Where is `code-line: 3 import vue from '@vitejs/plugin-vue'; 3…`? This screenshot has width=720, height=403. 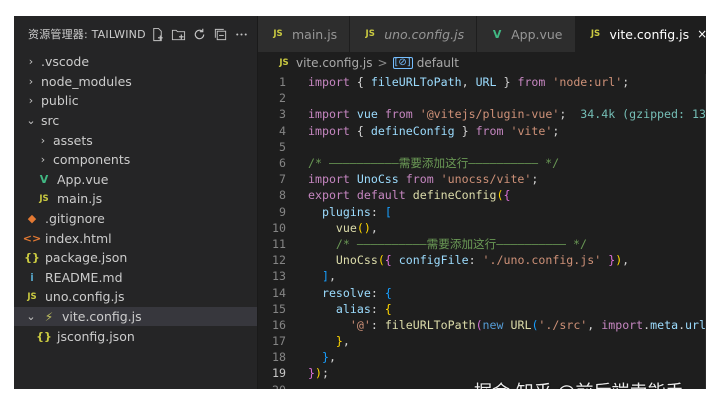 code-line: 3 import vue from '@vitejs/plugin-vue'; 3… is located at coordinates (482, 114).